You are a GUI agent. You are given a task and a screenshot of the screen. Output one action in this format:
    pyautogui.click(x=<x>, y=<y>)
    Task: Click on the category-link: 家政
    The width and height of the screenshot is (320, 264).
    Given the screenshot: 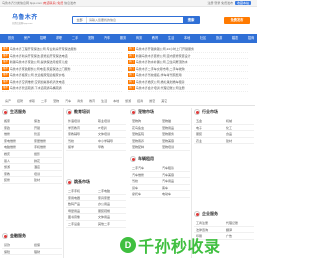 What is the action you would take?
    pyautogui.click(x=17, y=128)
    